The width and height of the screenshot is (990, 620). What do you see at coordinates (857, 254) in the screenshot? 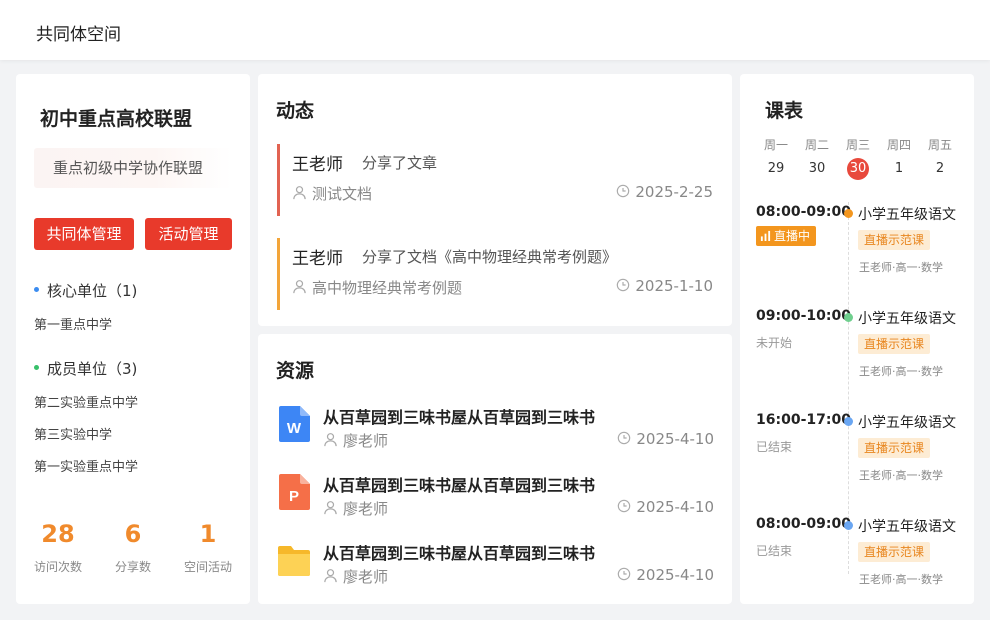
I see `schedule-slot: 08:00-09:00 直播中 小学五年级语文 直播示范课 王老师·高一·数学` at bounding box center [857, 254].